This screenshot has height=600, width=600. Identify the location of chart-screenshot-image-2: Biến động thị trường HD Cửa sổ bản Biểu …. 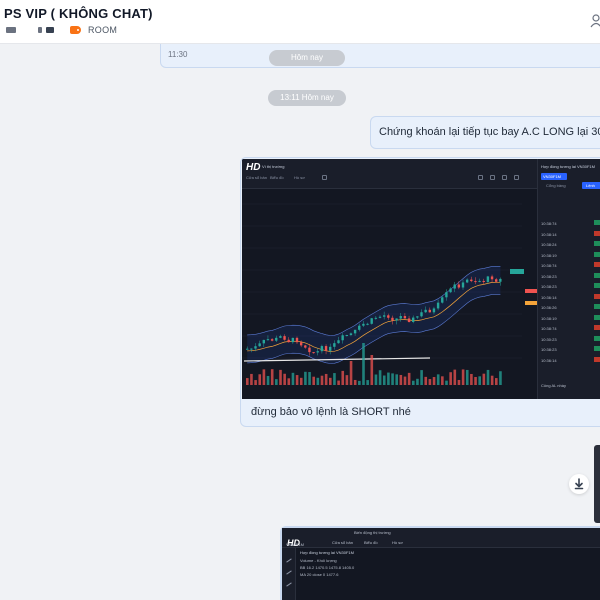
(441, 564).